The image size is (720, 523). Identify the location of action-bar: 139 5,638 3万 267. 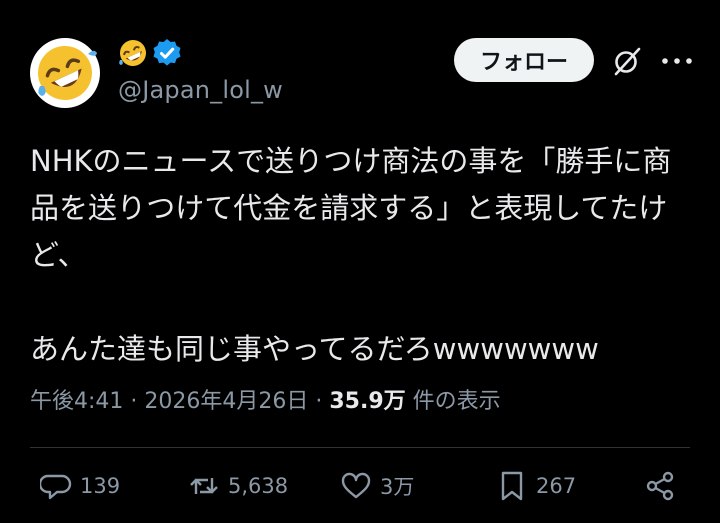
(360, 490).